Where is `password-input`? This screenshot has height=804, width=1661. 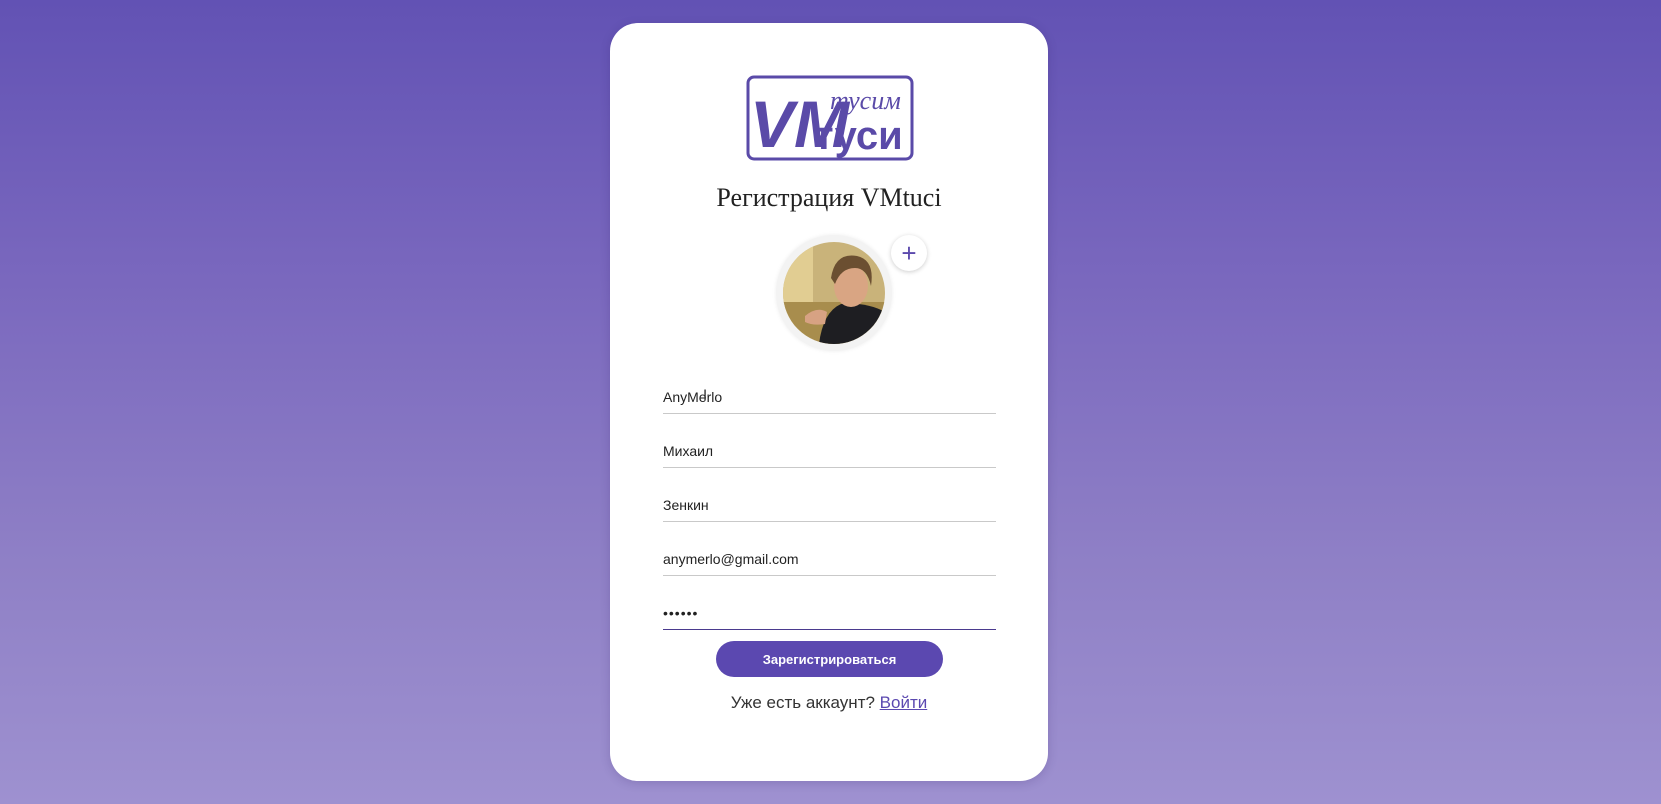
password-input is located at coordinates (829, 613).